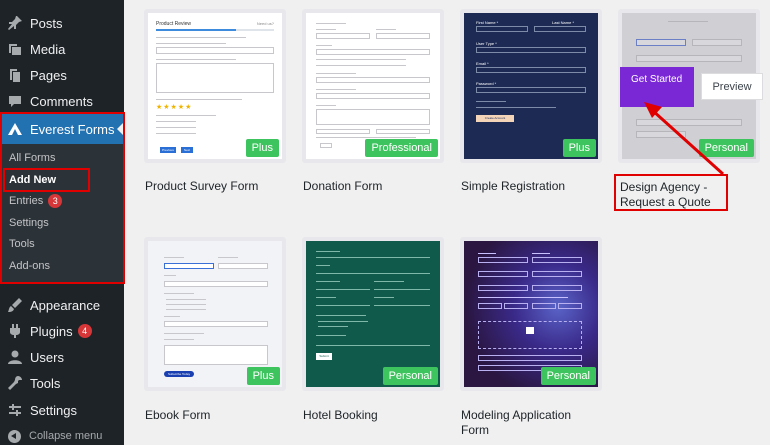 The width and height of the screenshot is (770, 445). Describe the element at coordinates (51, 331) in the screenshot. I see `sidebar-item-label: Plugins` at that location.